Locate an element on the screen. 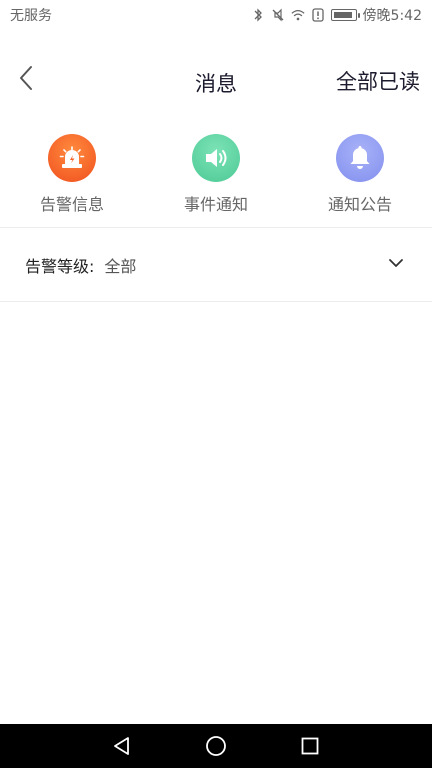 Image resolution: width=432 pixels, height=768 pixels. wifi-icon is located at coordinates (298, 15).